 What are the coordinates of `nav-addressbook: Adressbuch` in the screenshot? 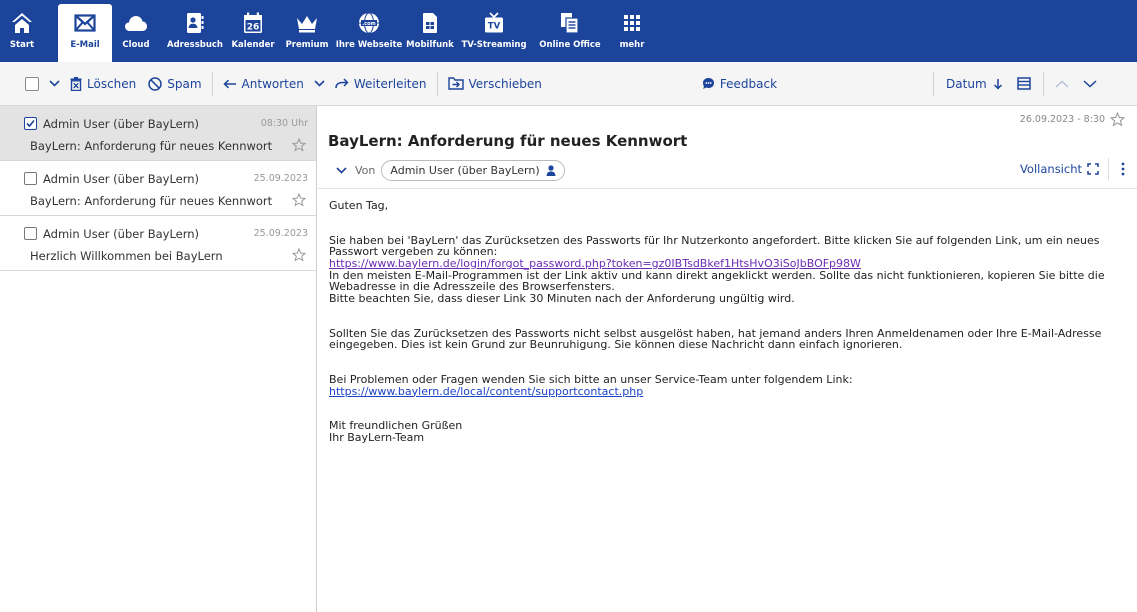 It's located at (195, 31).